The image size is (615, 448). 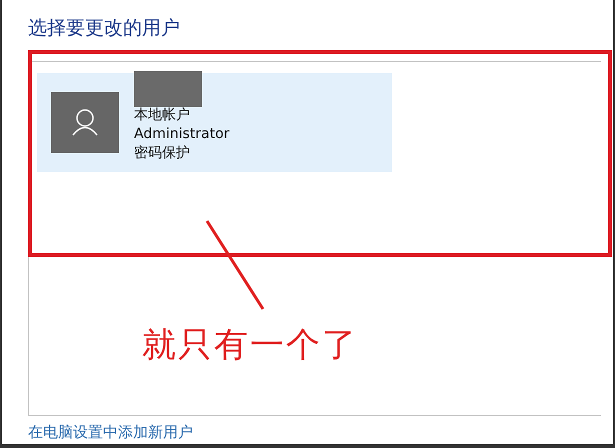 What do you see at coordinates (104, 28) in the screenshot?
I see `page-title: 选择要更改的用户` at bounding box center [104, 28].